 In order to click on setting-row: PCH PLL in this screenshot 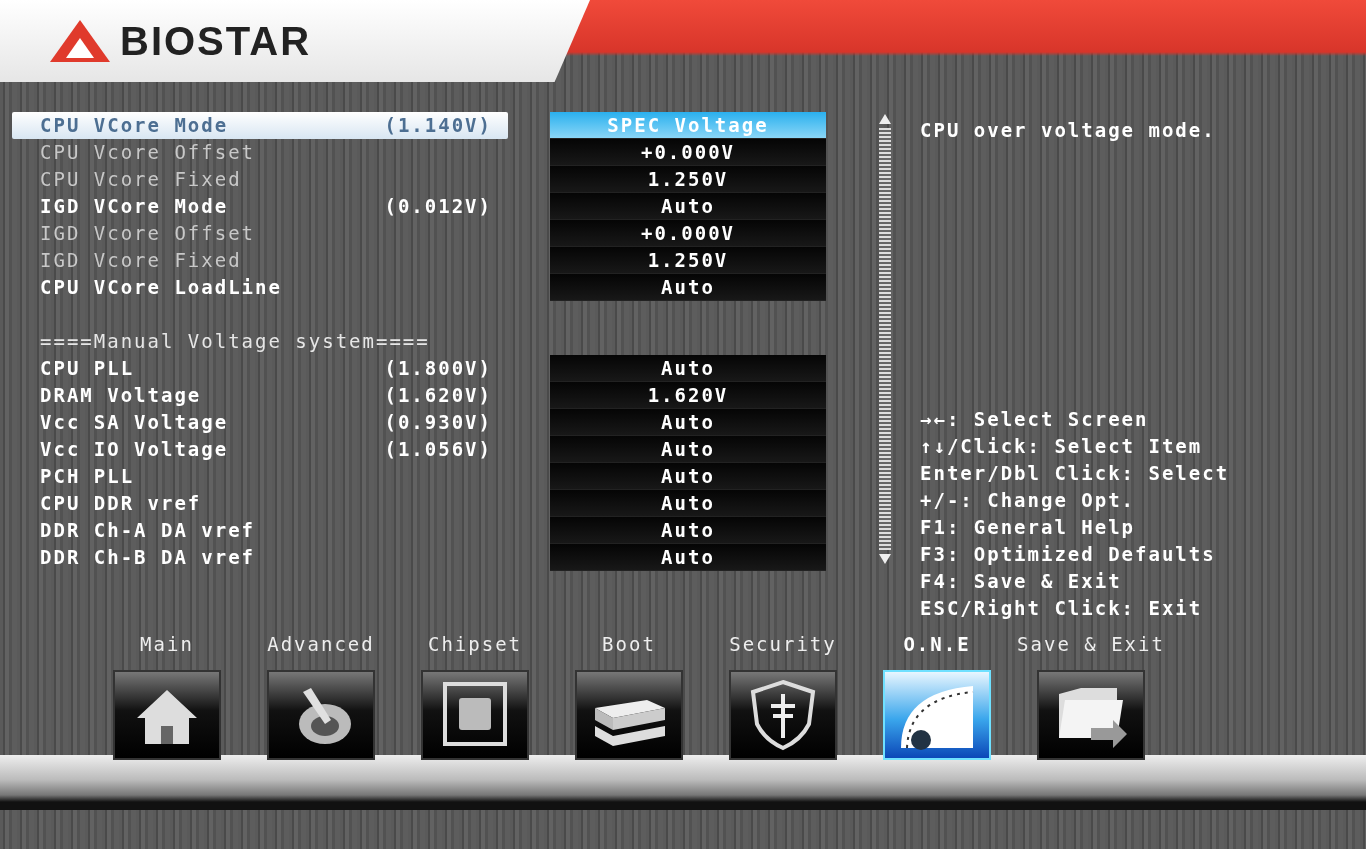, I will do `click(260, 476)`.